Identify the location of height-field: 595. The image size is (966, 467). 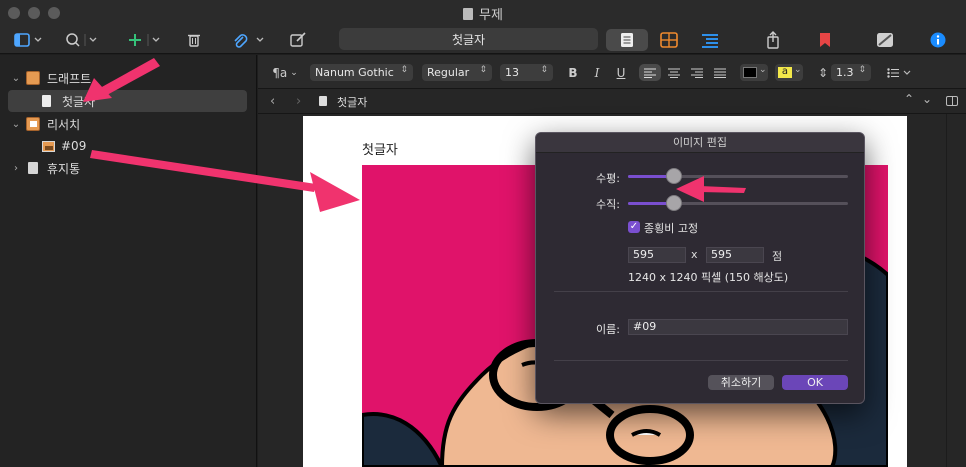
(735, 255).